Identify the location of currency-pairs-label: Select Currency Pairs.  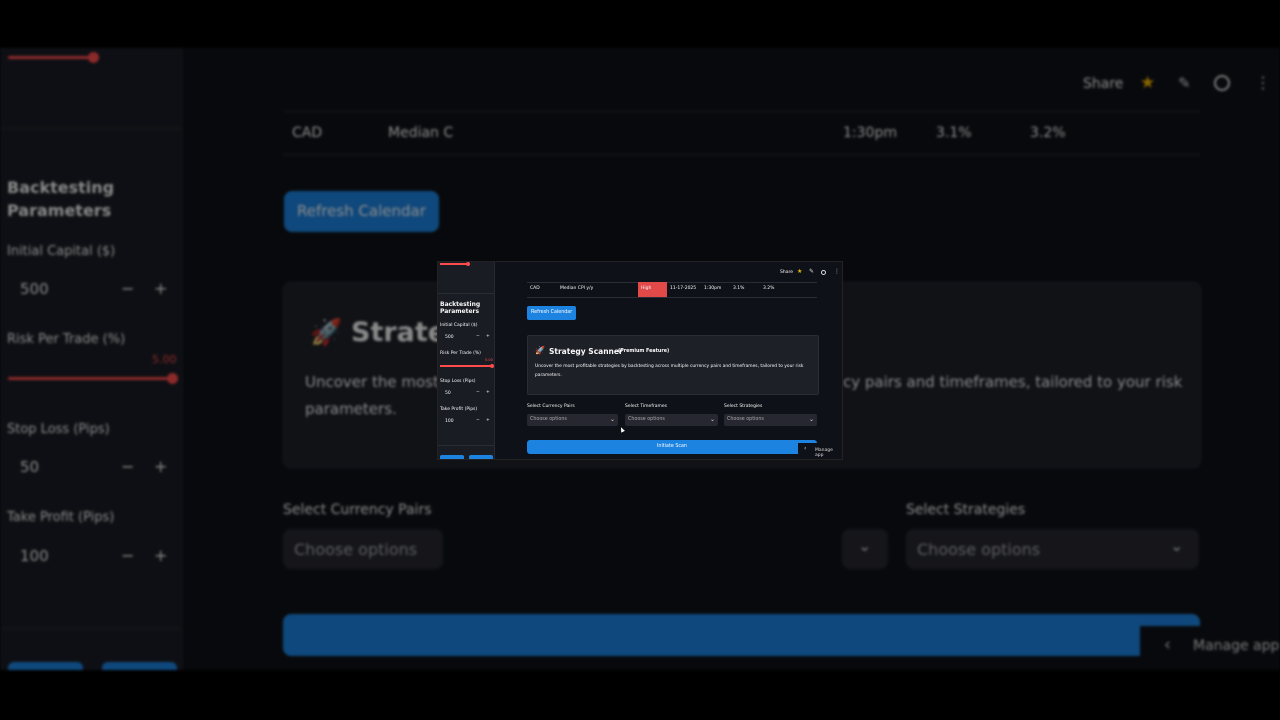
(551, 406).